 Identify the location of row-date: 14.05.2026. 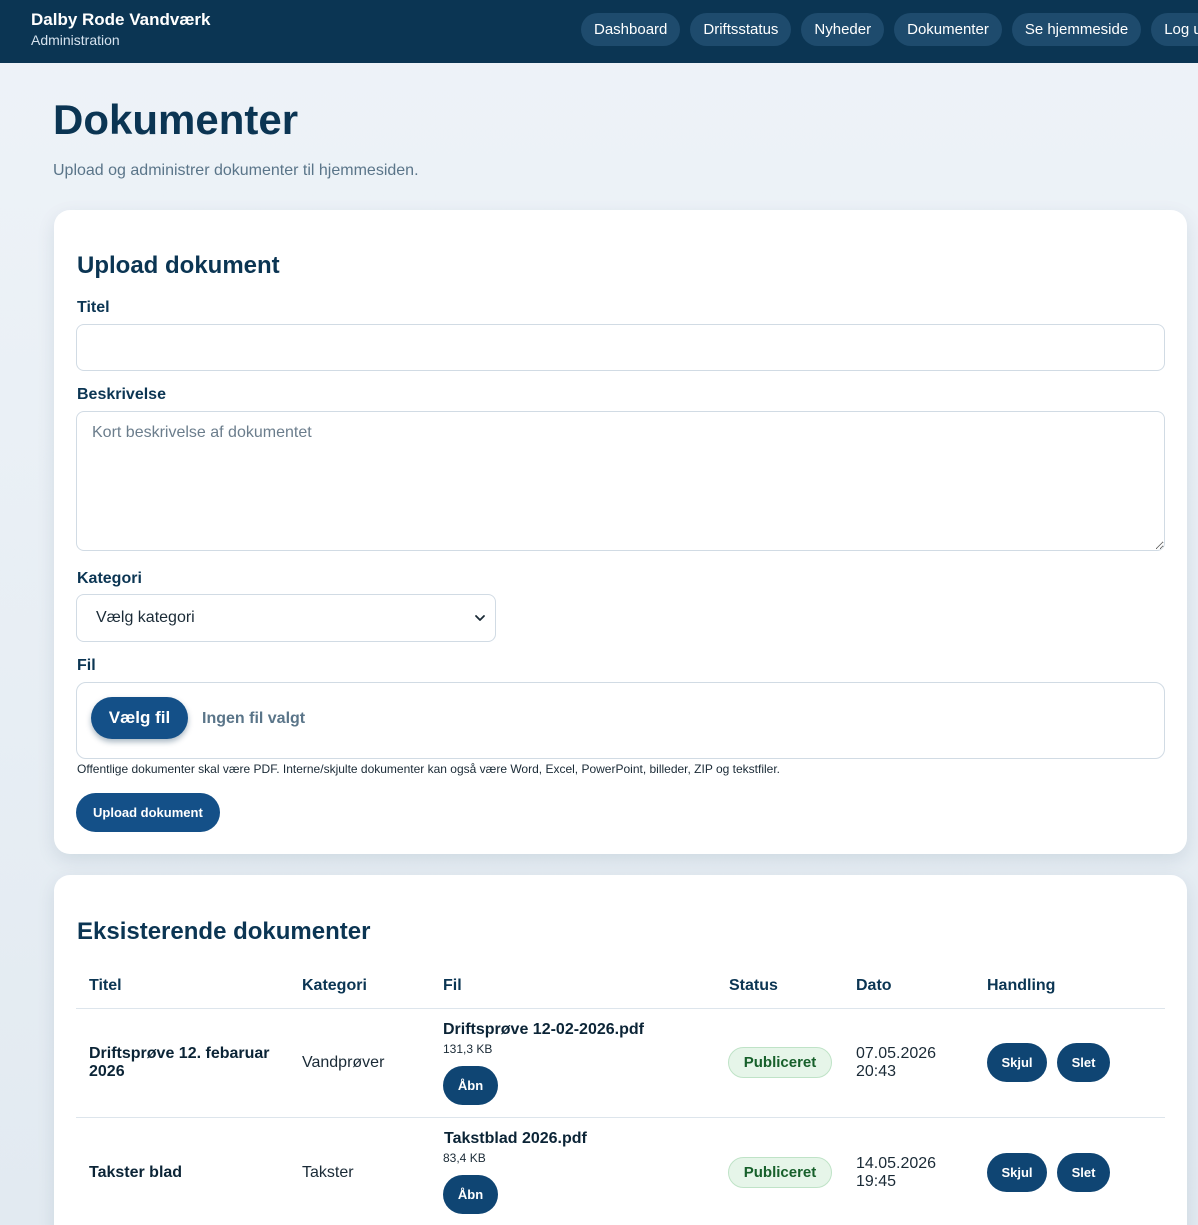
(896, 1163).